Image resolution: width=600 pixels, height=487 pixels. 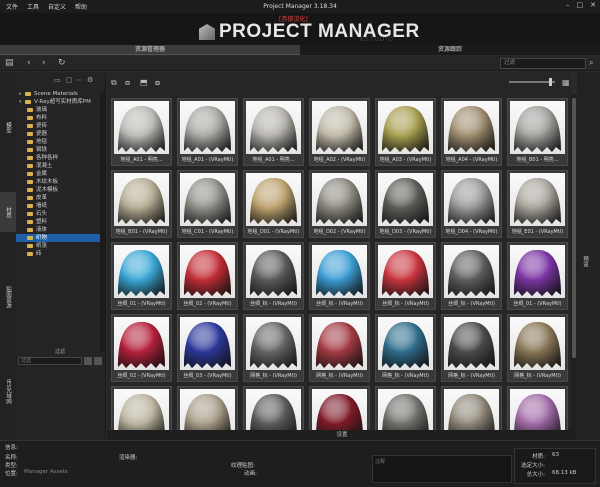 I want to click on batch-icon: ⧇, so click(x=157, y=83).